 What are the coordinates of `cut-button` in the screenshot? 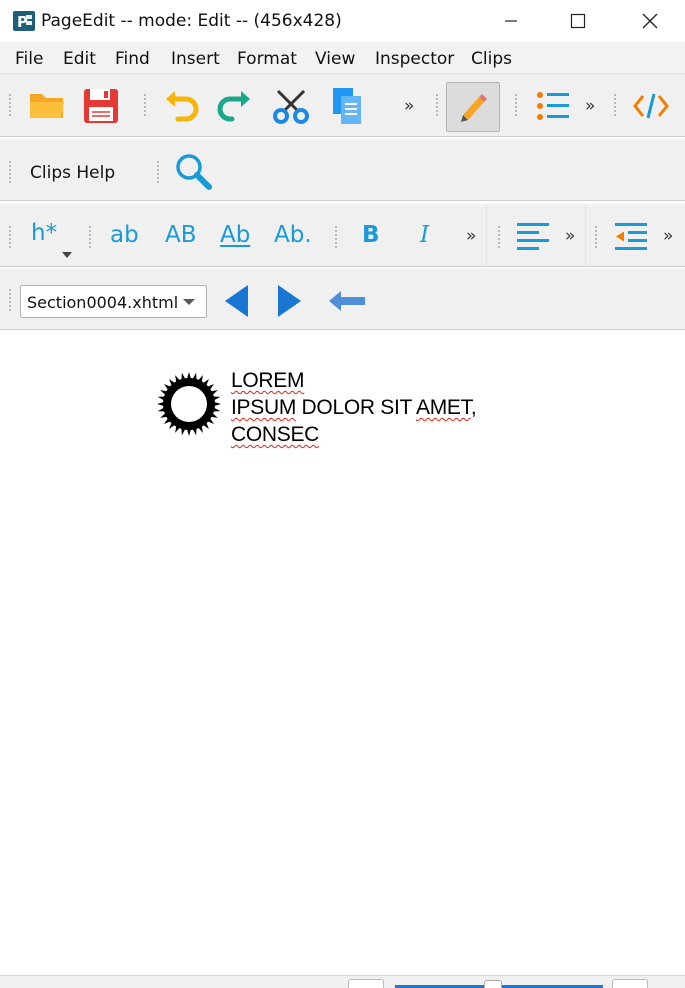 It's located at (291, 106).